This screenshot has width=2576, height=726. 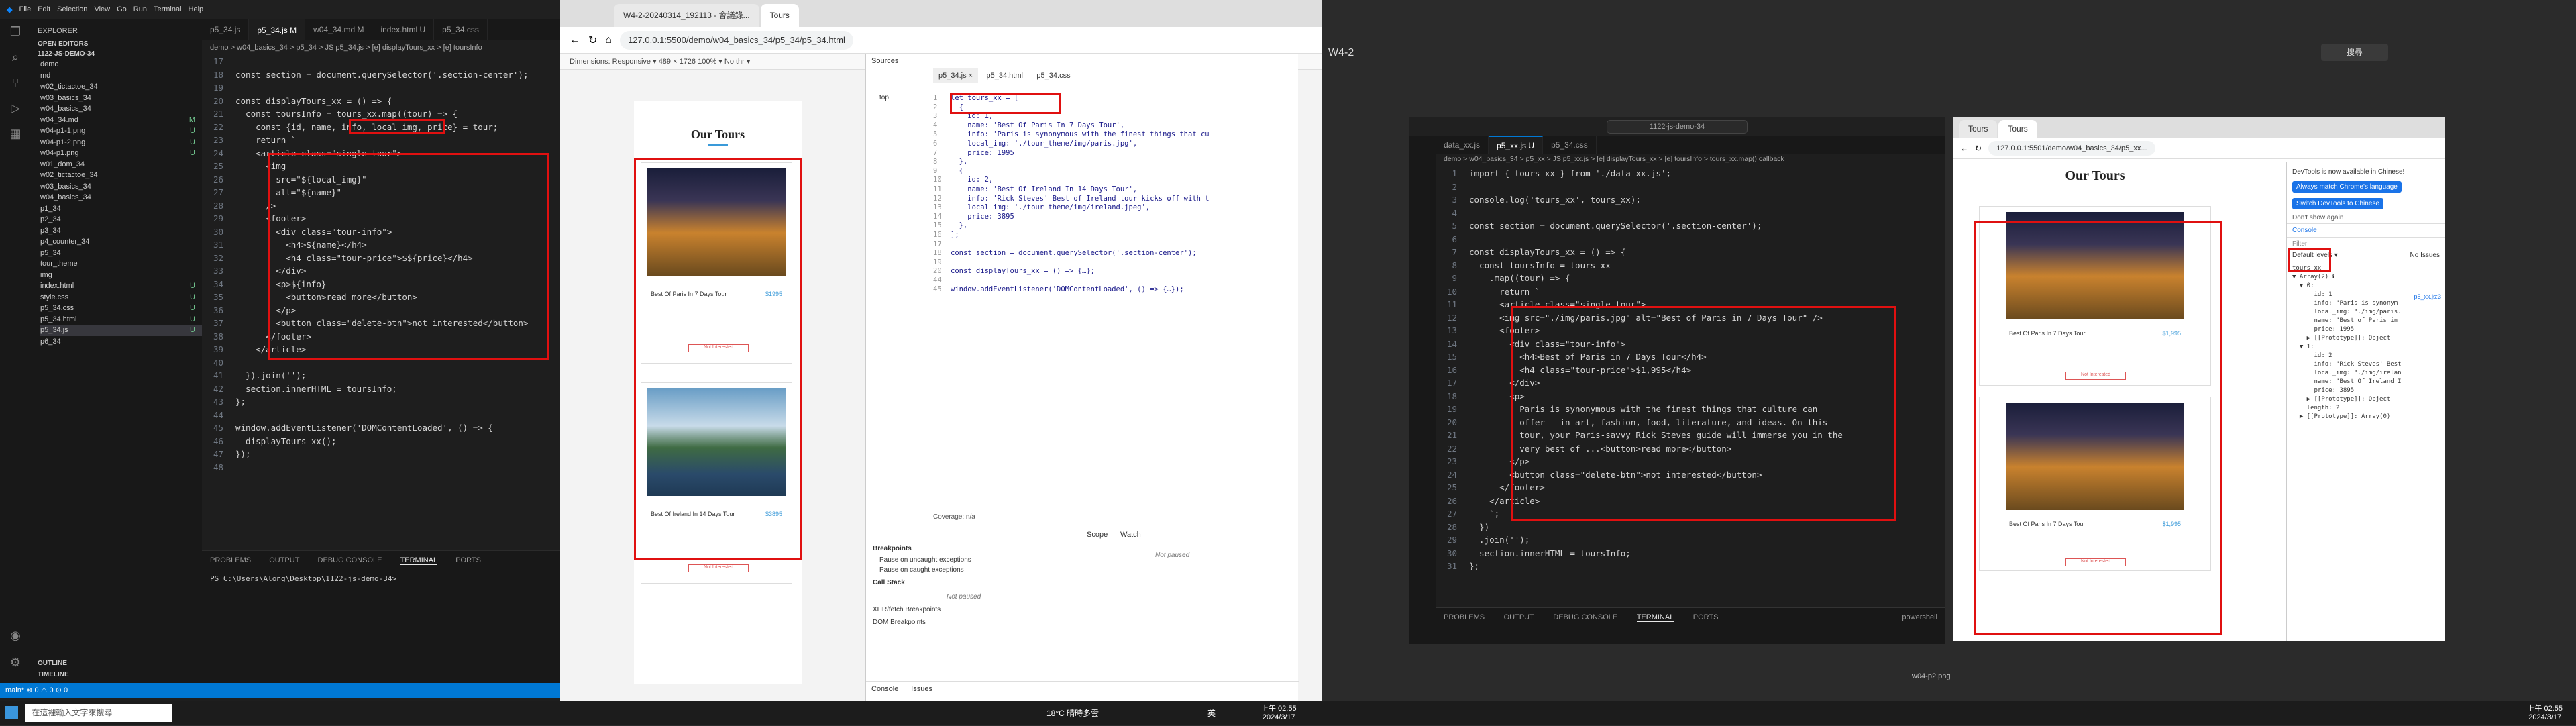 I want to click on tree-item: w04_34.md M, so click(x=121, y=121).